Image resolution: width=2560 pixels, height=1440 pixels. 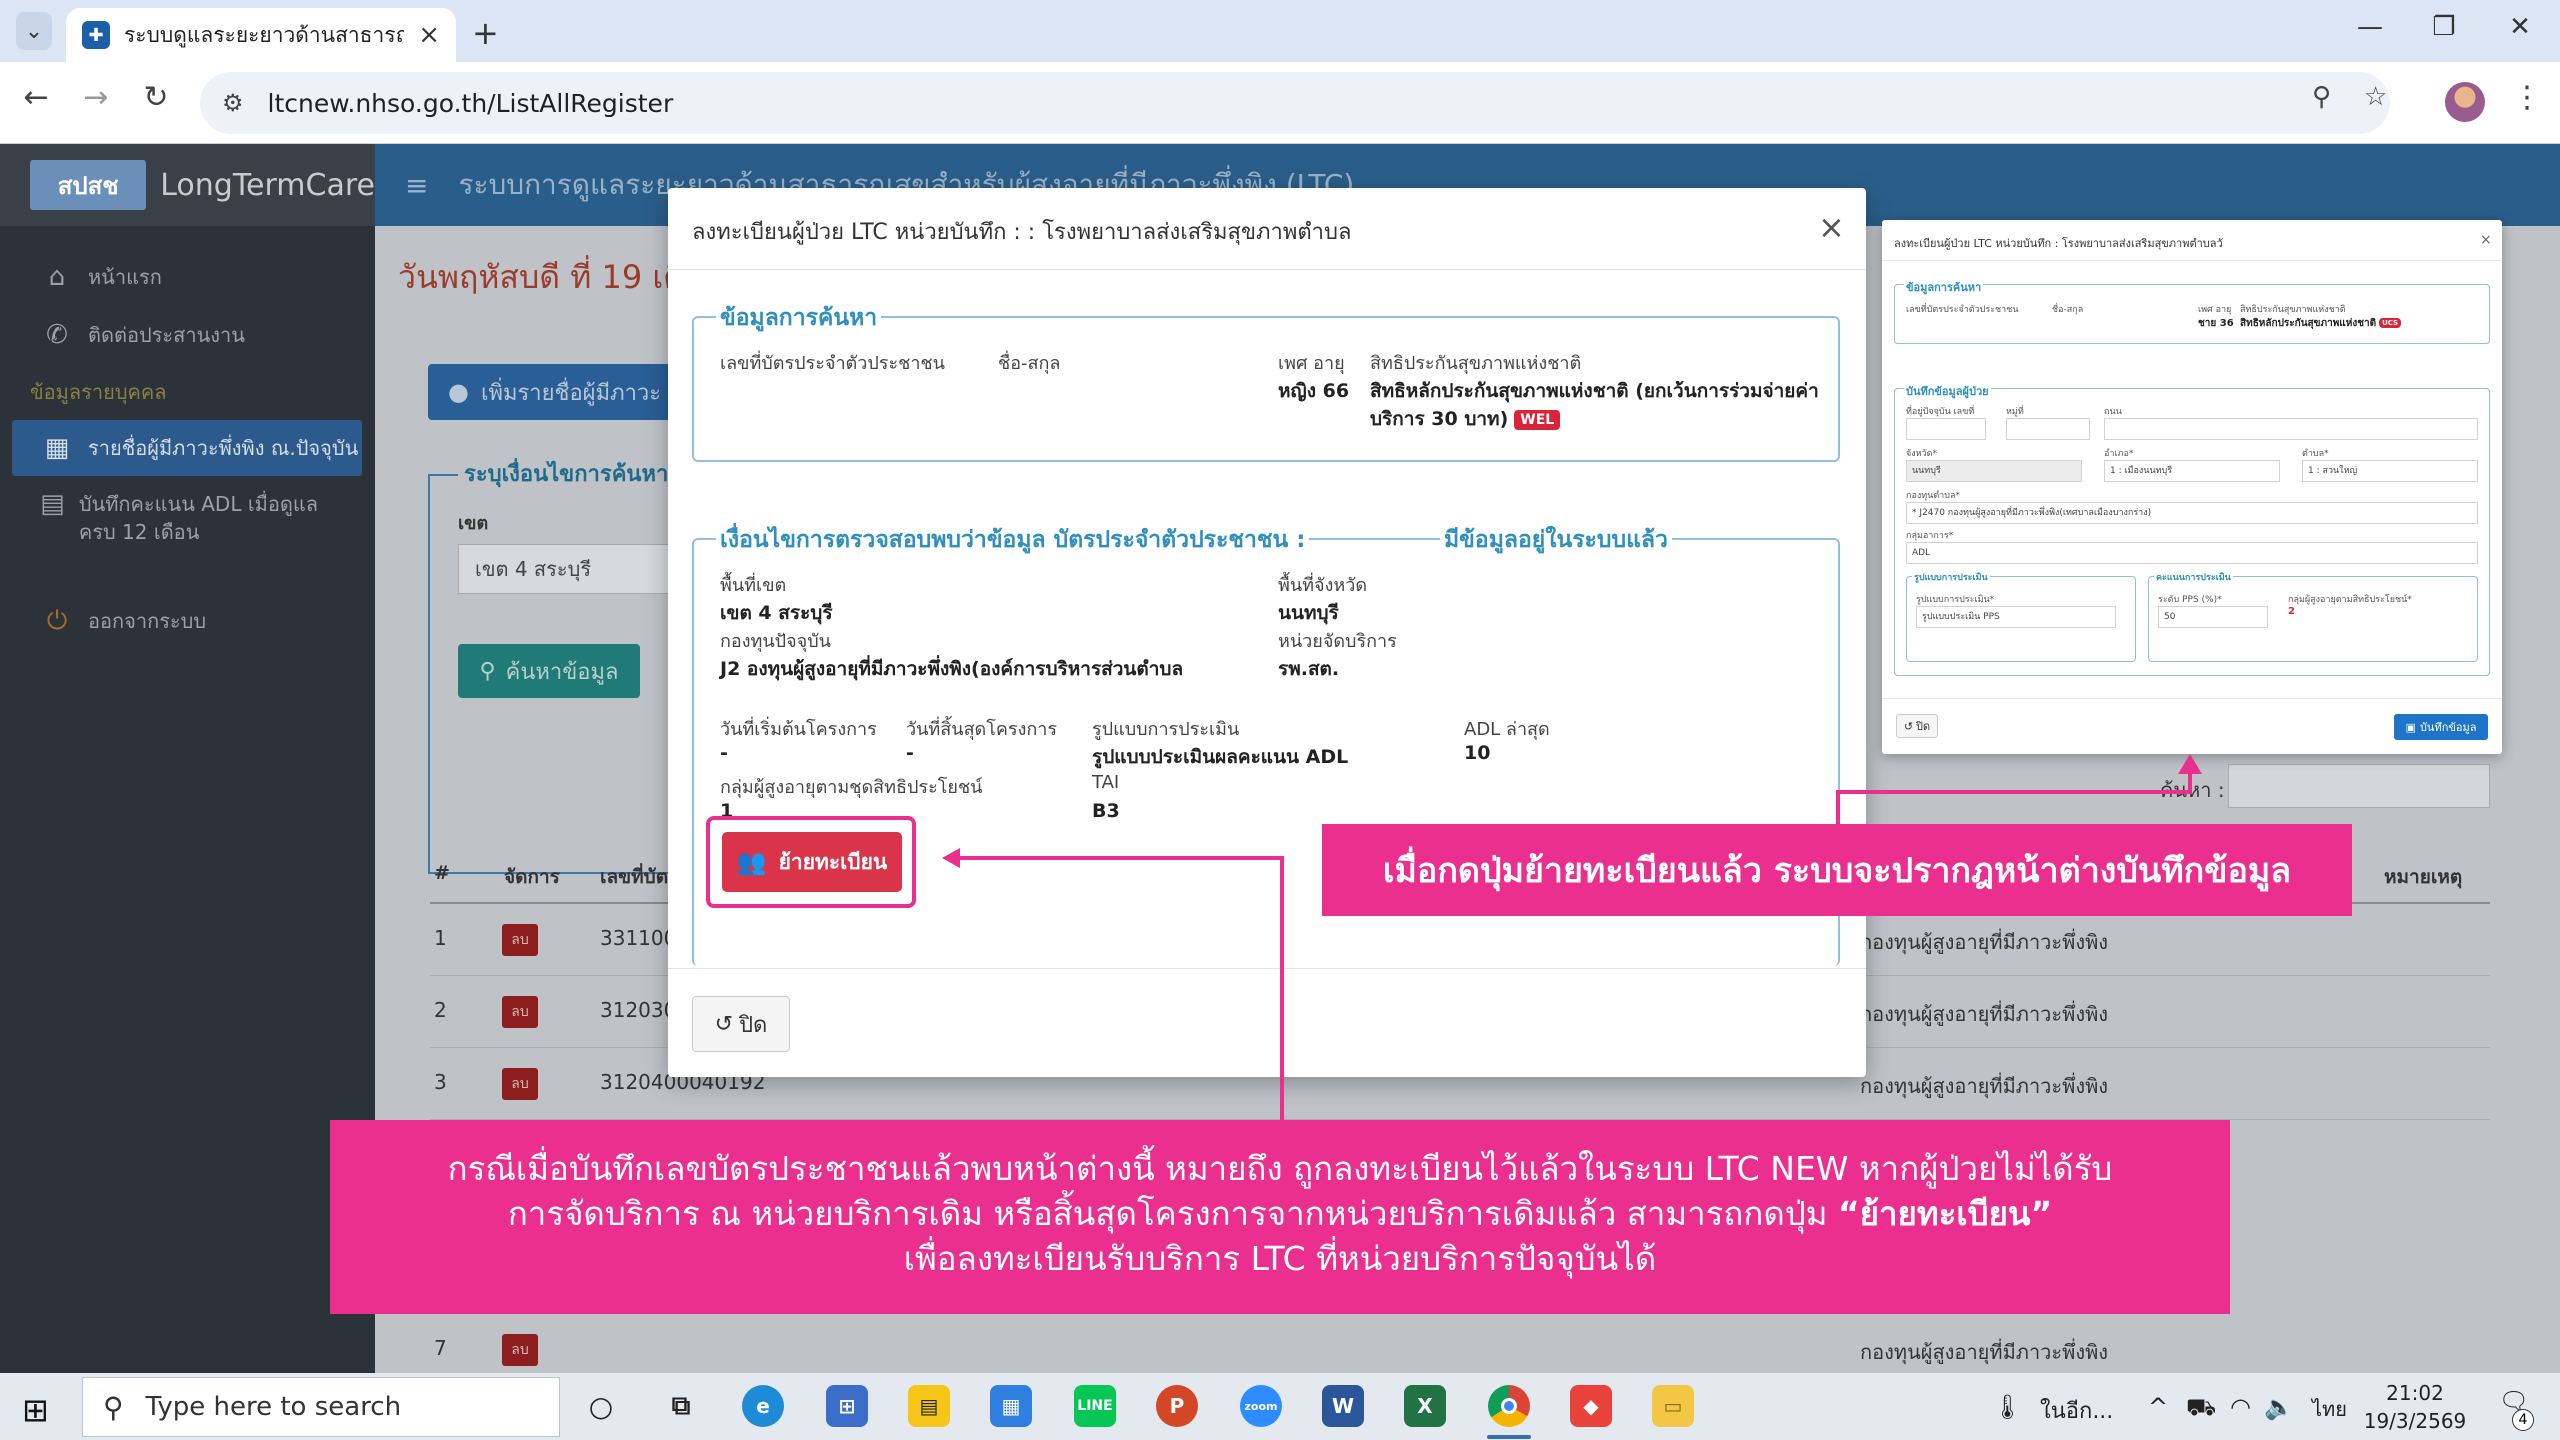 I want to click on browser-tab: ✚ ระบบดูแลระยะยาวด้านสาธารณสุขสำ ×, so click(x=261, y=35).